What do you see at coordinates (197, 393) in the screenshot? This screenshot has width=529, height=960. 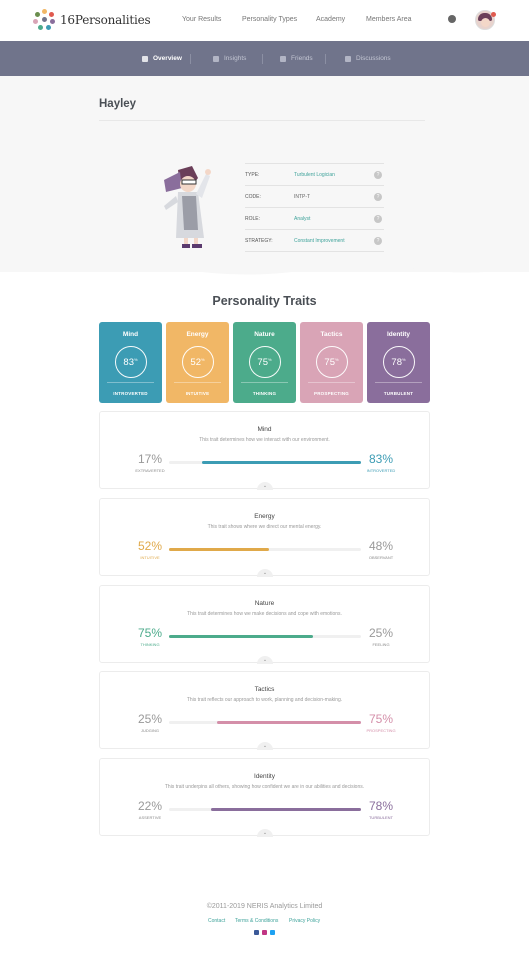 I see `trait-card-label: INTUITIVE` at bounding box center [197, 393].